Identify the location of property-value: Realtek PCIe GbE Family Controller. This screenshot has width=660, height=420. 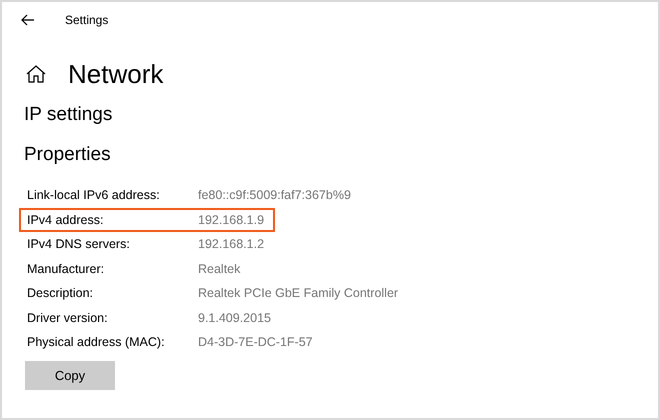
(298, 293).